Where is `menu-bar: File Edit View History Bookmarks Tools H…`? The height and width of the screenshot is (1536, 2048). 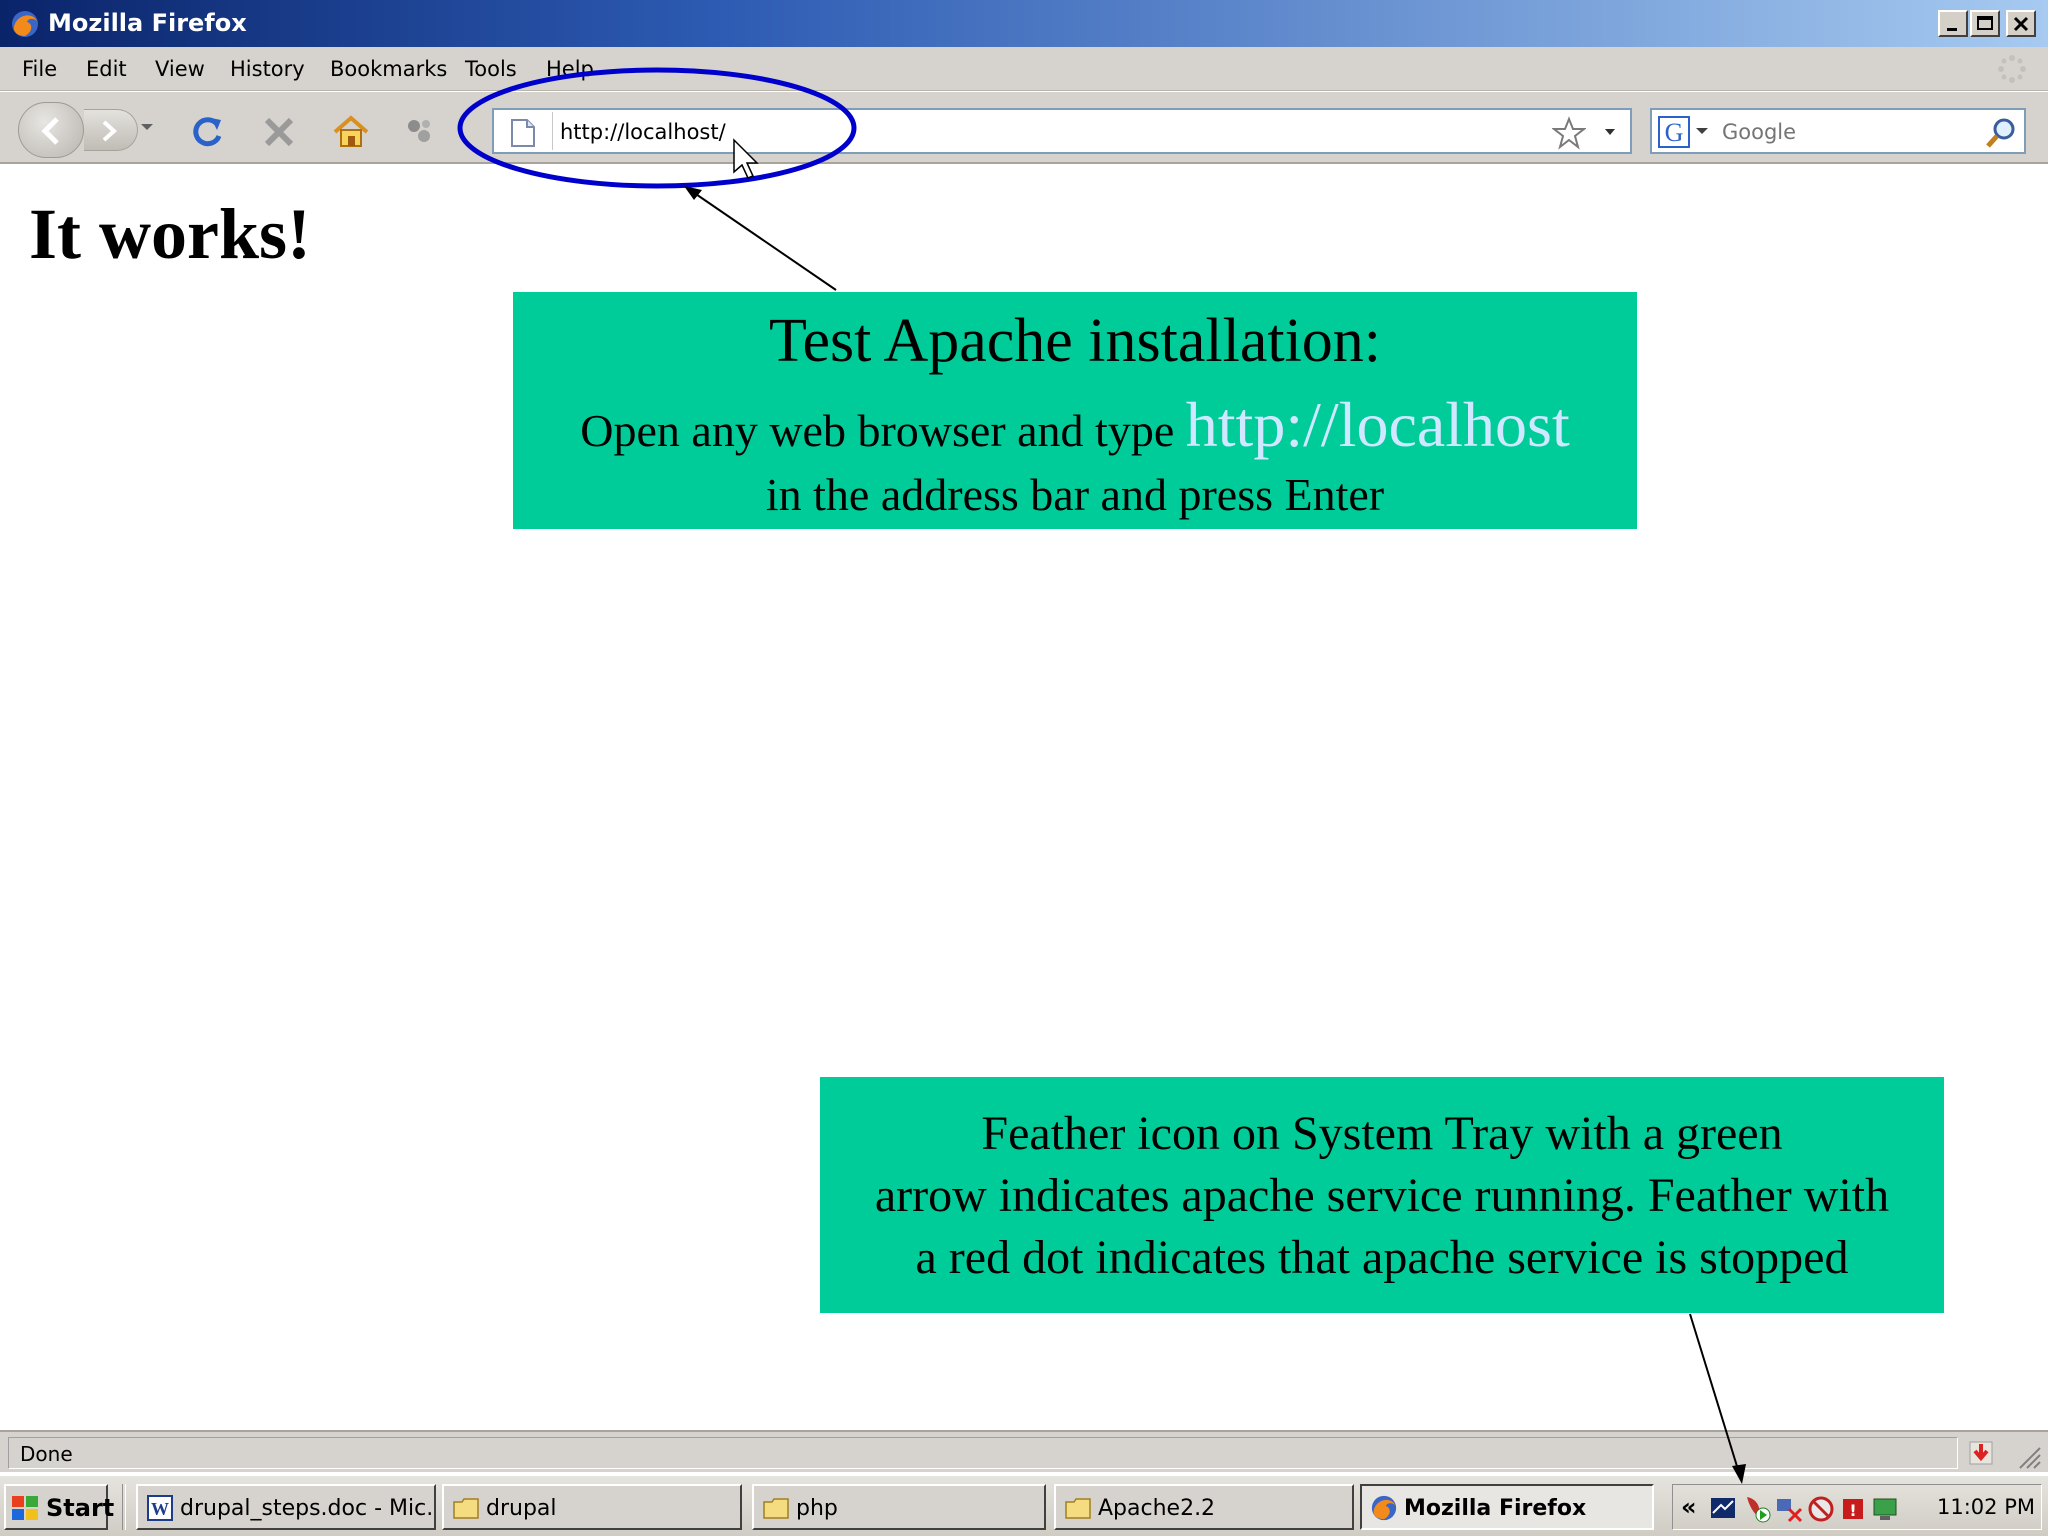 menu-bar: File Edit View History Bookmarks Tools H… is located at coordinates (1024, 69).